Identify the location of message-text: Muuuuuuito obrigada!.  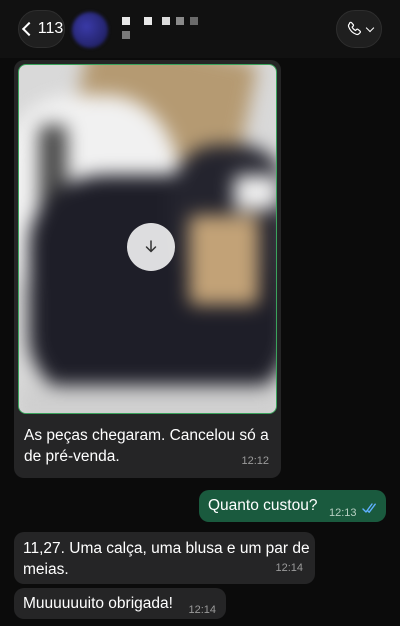
(98, 603).